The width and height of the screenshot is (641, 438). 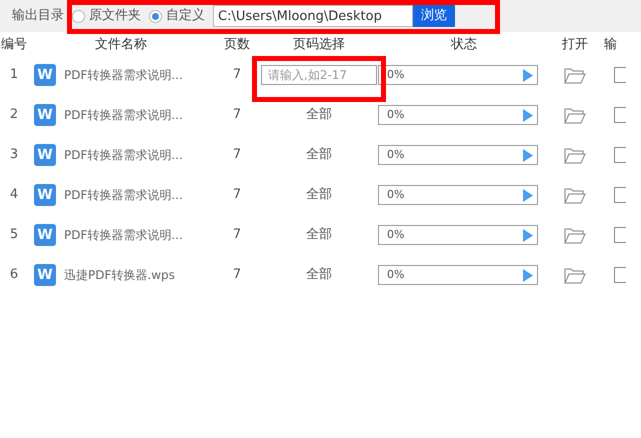 What do you see at coordinates (14, 275) in the screenshot?
I see `row-number: 6` at bounding box center [14, 275].